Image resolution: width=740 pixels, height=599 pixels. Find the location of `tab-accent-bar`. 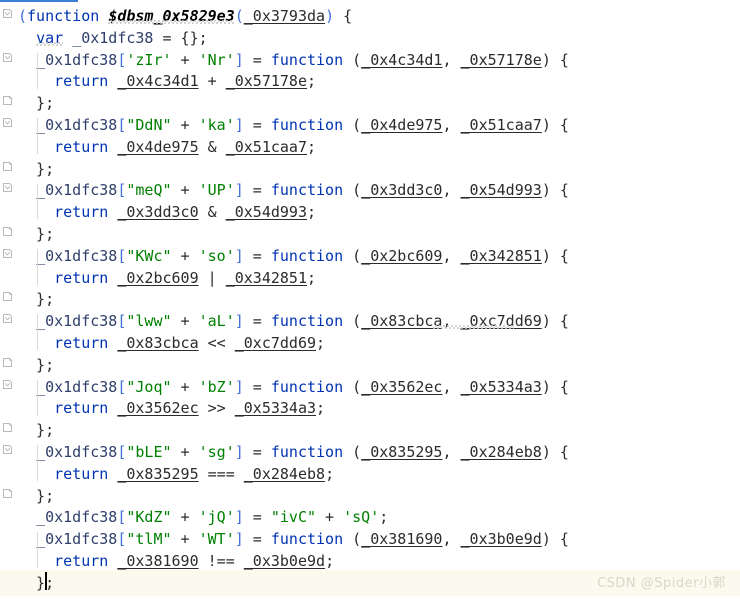

tab-accent-bar is located at coordinates (39, 1).